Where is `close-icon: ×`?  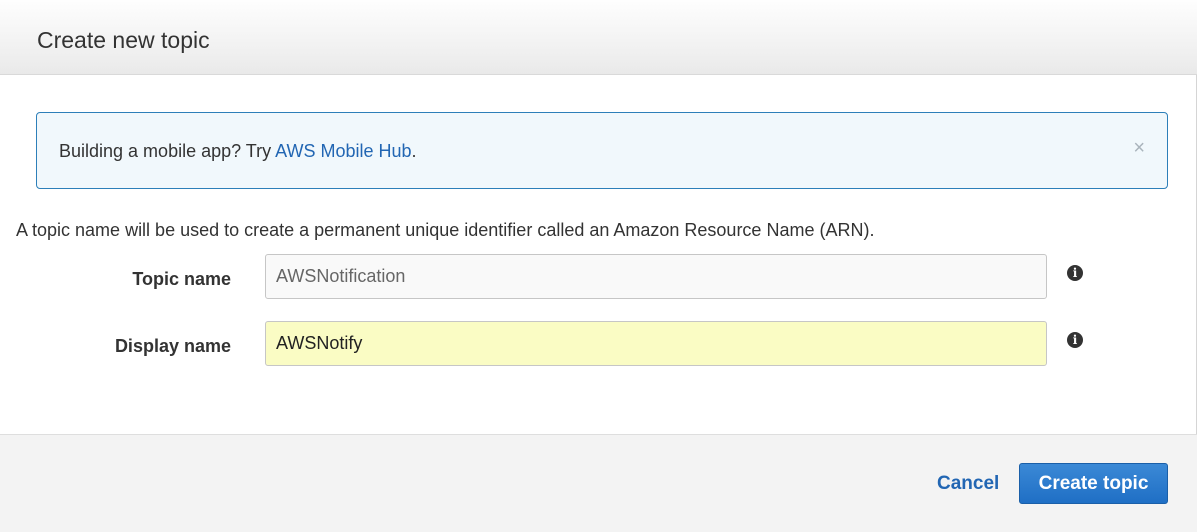
close-icon: × is located at coordinates (1139, 148).